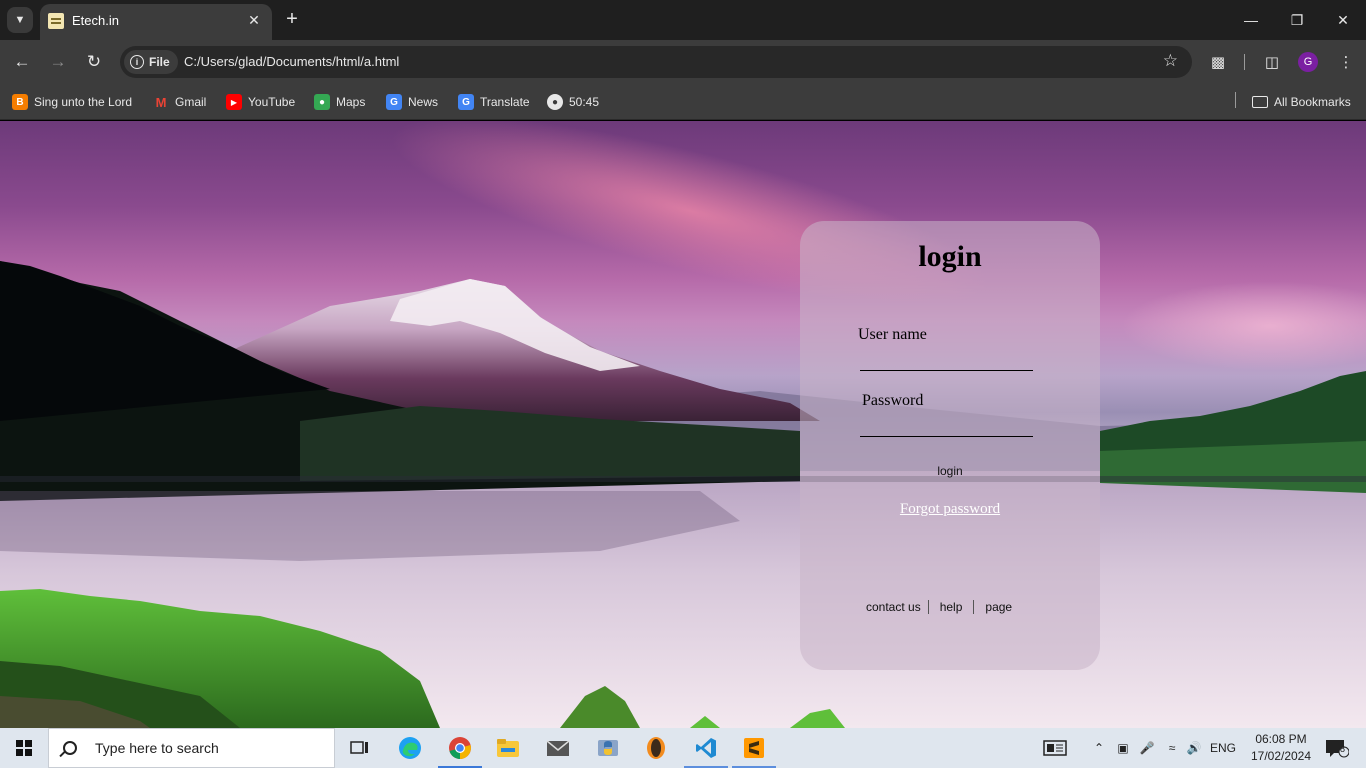  I want to click on tab-search-button: ▼, so click(20, 20).